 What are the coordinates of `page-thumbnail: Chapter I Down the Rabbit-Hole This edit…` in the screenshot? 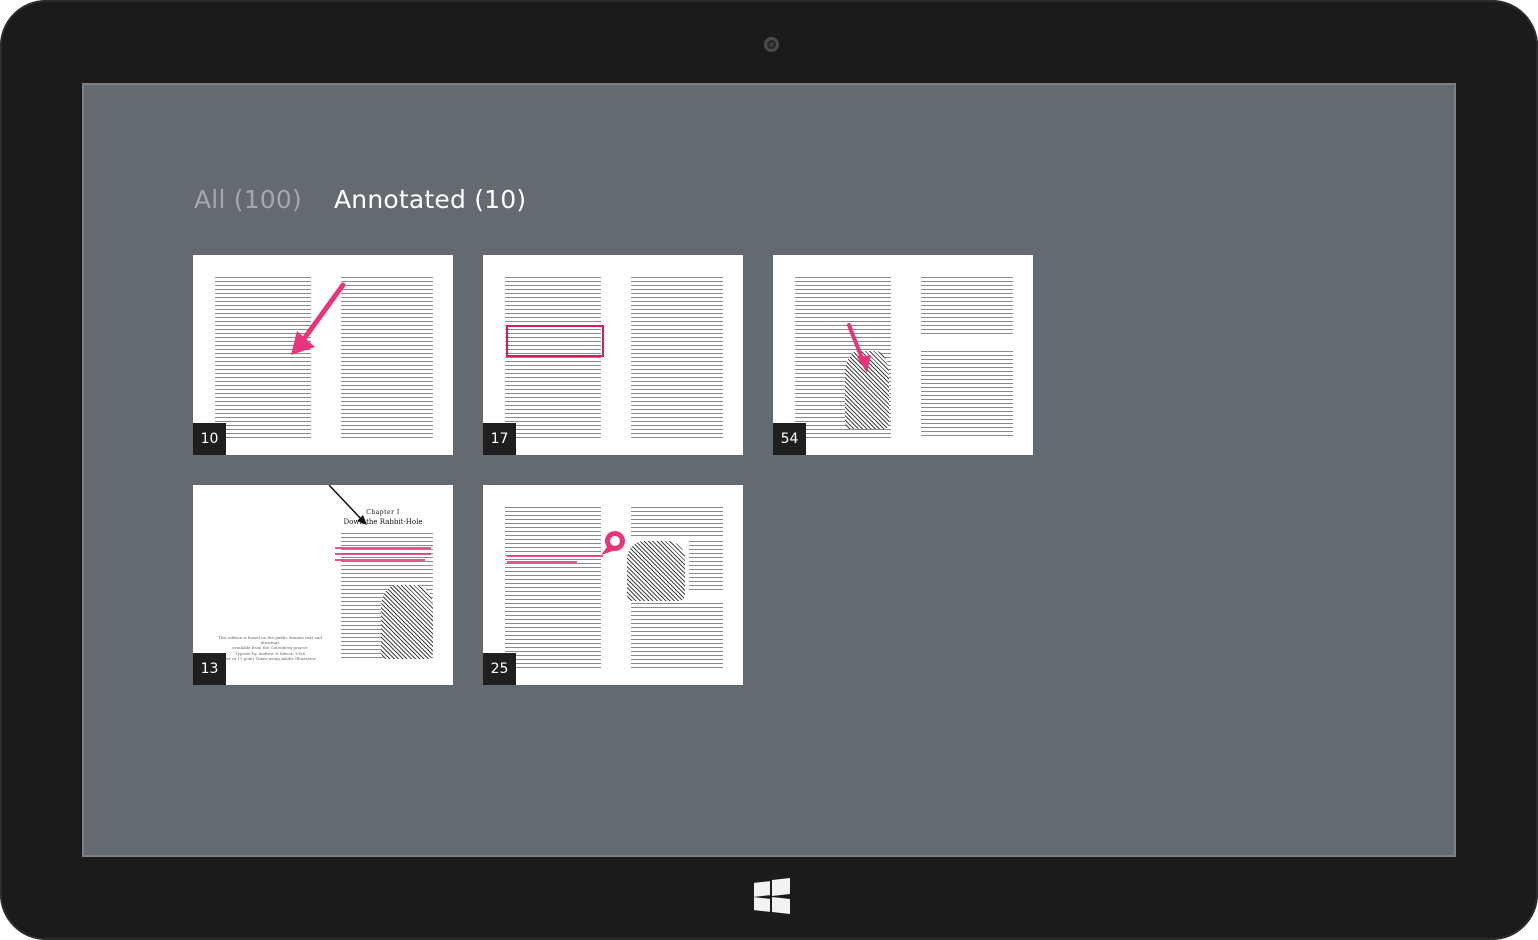 It's located at (323, 585).